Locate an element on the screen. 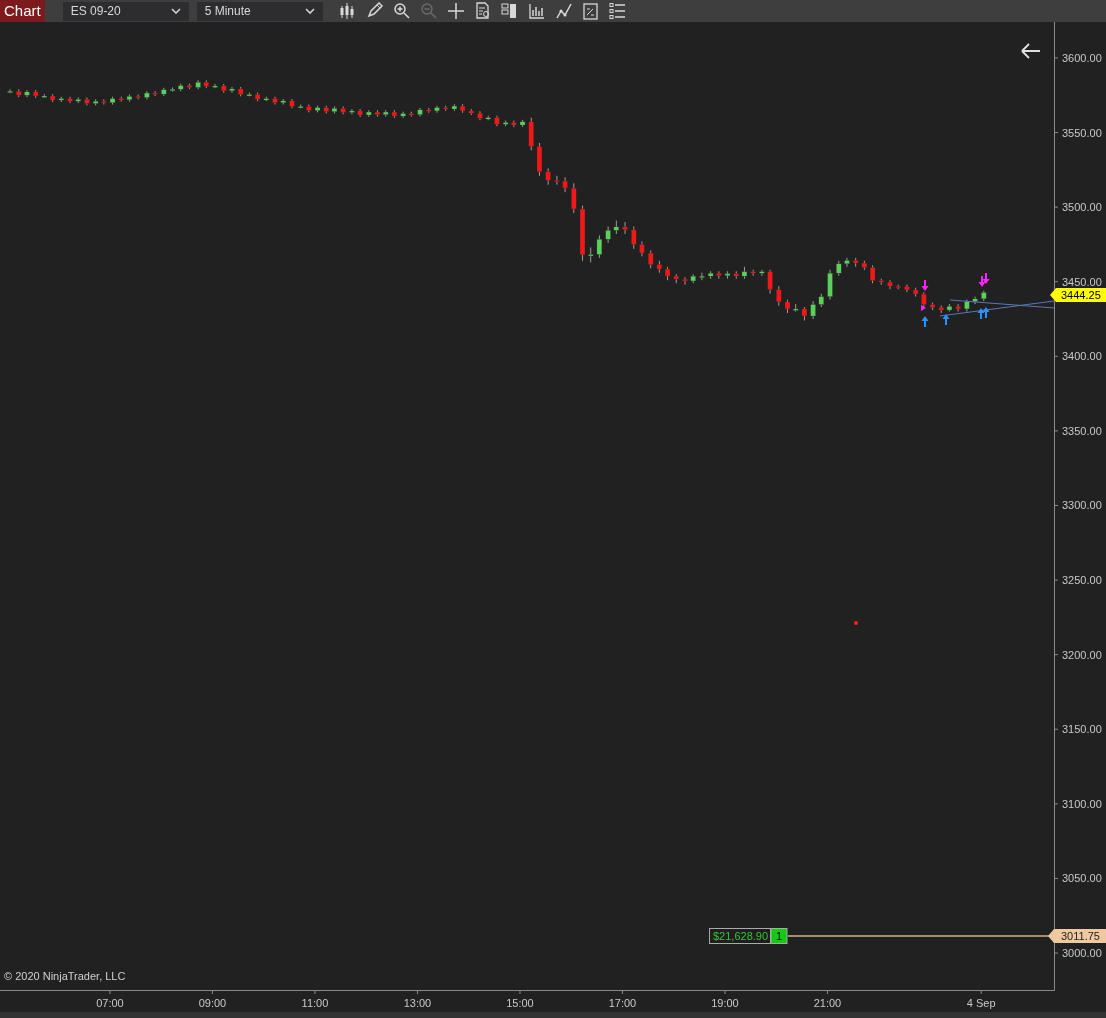 This screenshot has width=1106, height=1018. quantity-label: 1 is located at coordinates (779, 936).